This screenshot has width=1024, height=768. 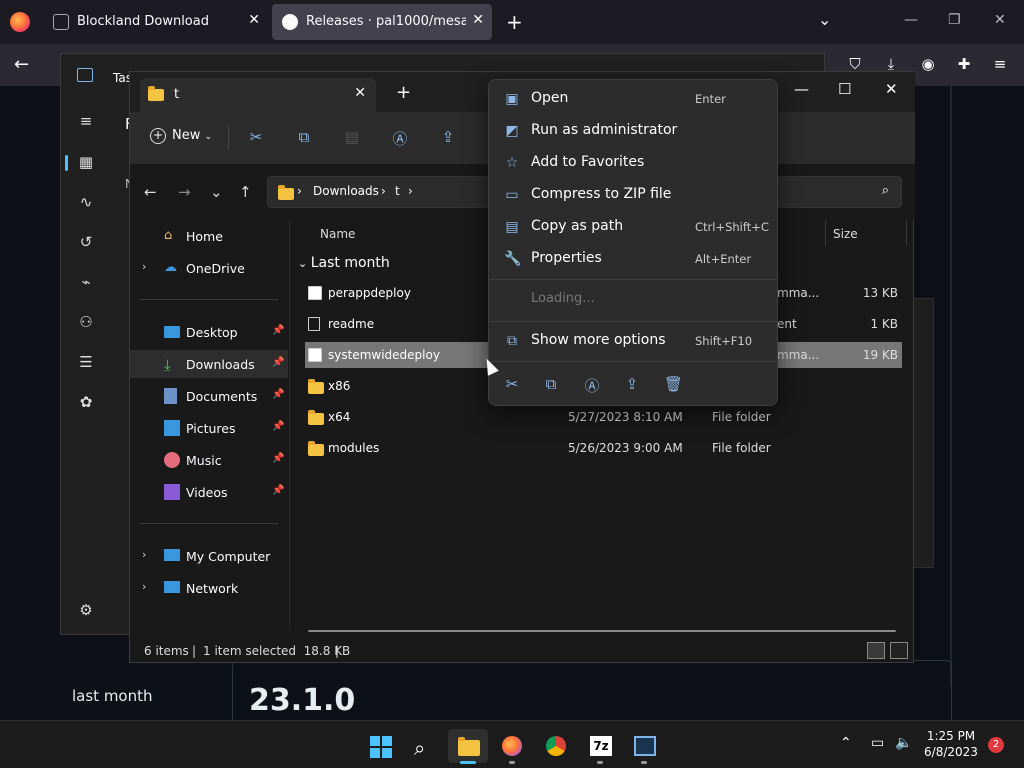 What do you see at coordinates (86, 242) in the screenshot?
I see `app-history-icon: ↺` at bounding box center [86, 242].